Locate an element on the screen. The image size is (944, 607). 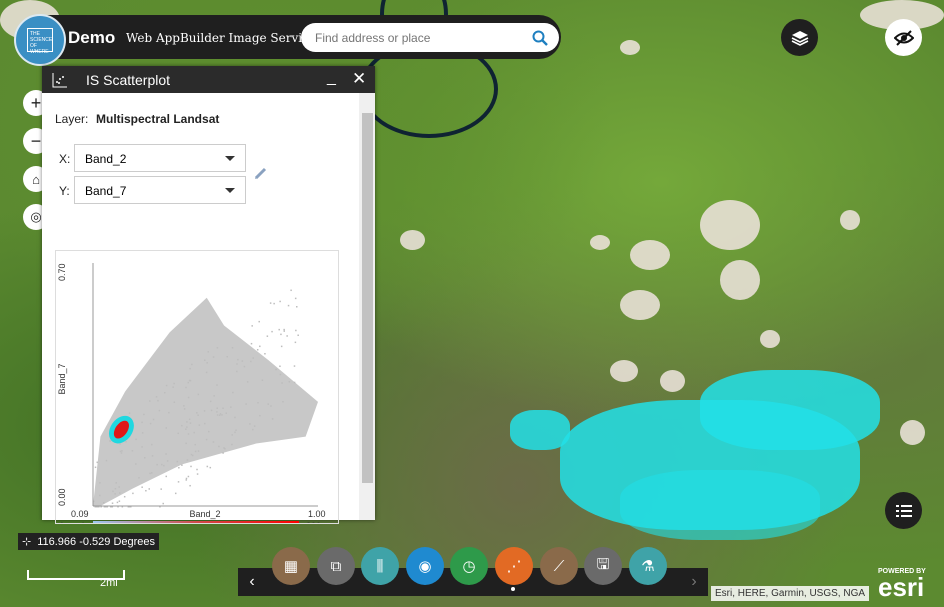
scatterplot-chart: 0.09 1.00 0.00 0.70 Band_2 Band_7 freq: 1 200+ is located at coordinates (197, 390).